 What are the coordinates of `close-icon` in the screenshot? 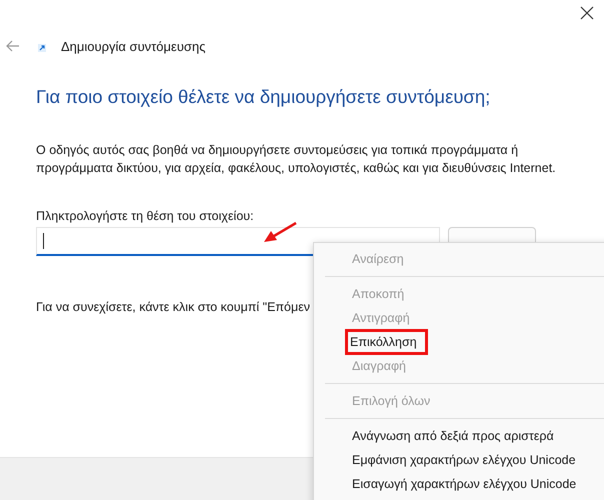 It's located at (587, 13).